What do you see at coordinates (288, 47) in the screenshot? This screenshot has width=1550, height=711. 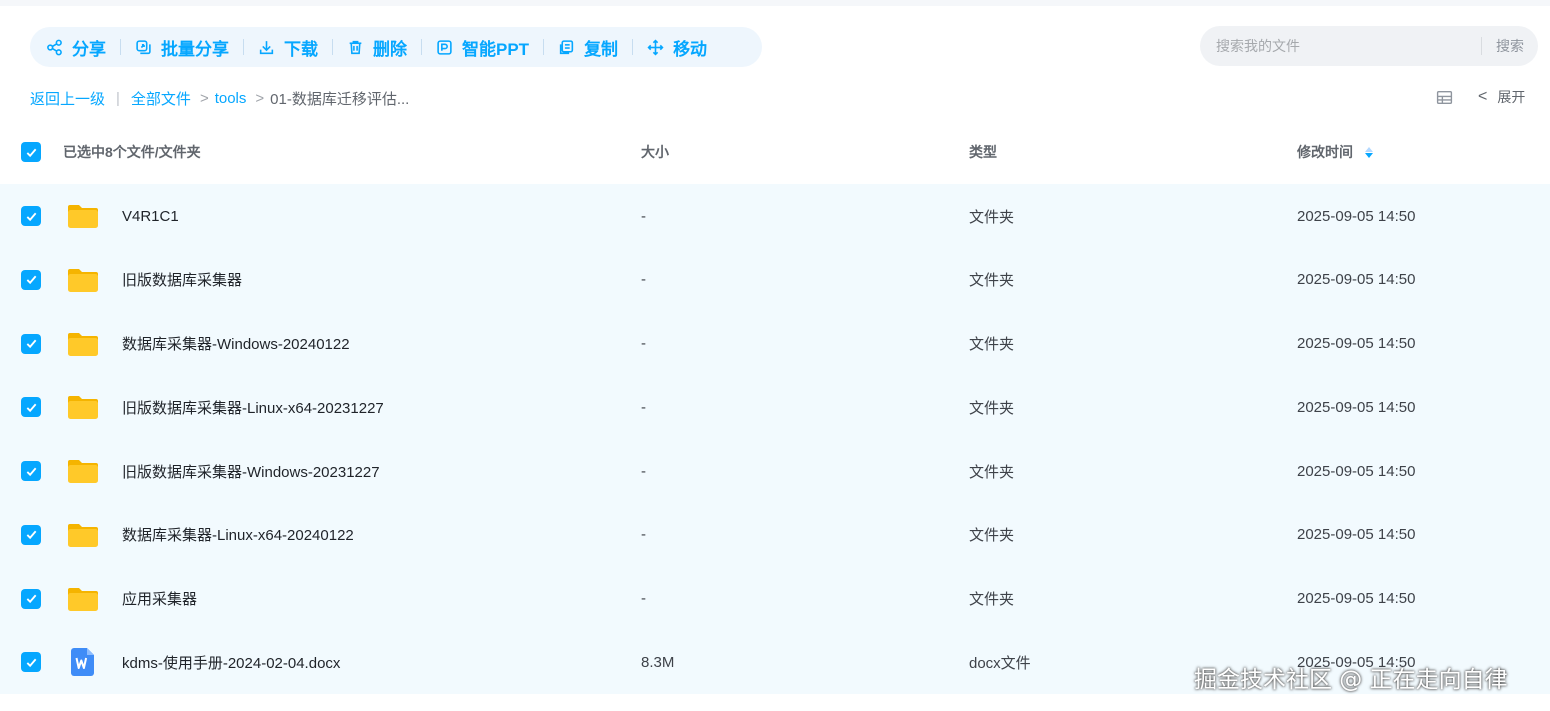 I see `download-button: 下载` at bounding box center [288, 47].